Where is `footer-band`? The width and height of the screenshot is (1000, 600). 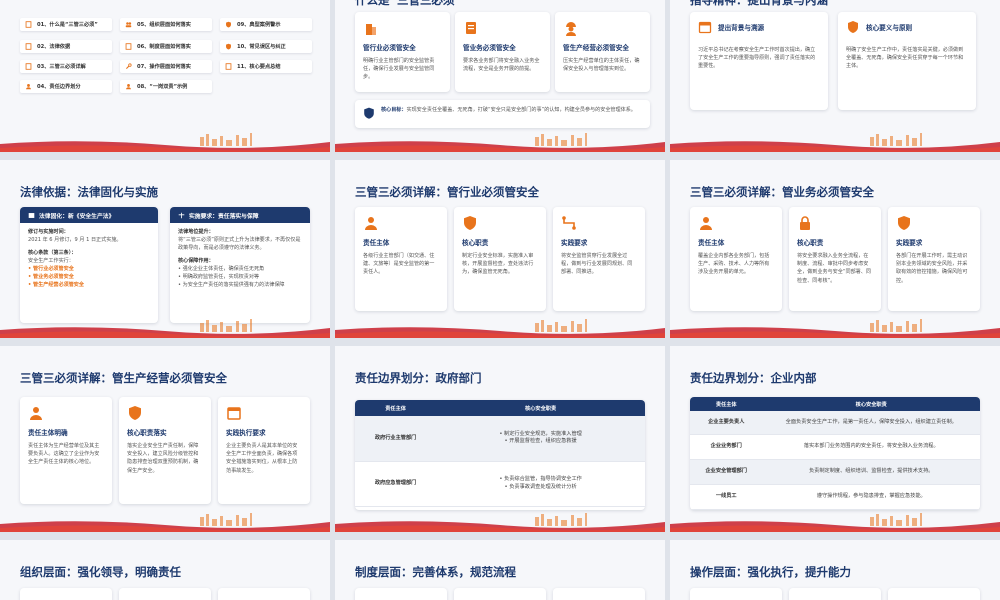
footer-band is located at coordinates (165, 521).